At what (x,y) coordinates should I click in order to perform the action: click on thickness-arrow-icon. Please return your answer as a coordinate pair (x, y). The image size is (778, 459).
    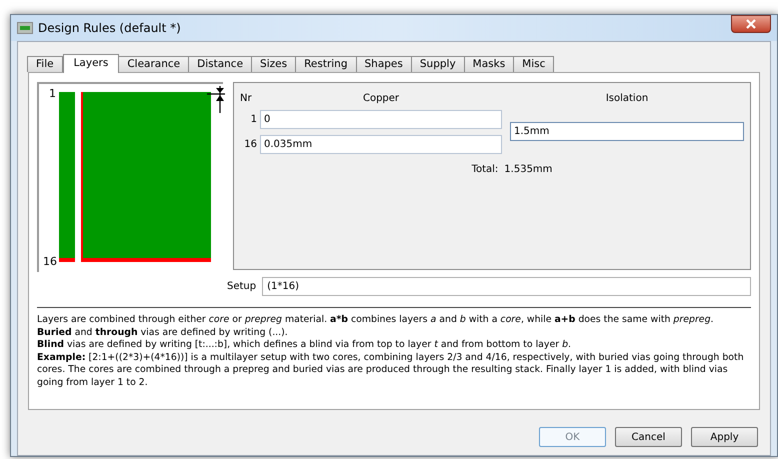
    Looking at the image, I should click on (217, 100).